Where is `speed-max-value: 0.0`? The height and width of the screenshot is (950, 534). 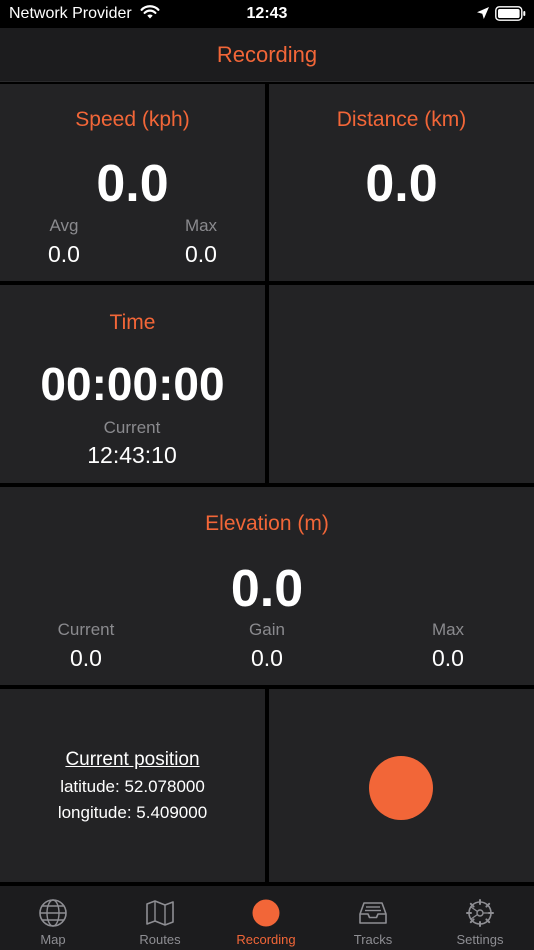 speed-max-value: 0.0 is located at coordinates (201, 254).